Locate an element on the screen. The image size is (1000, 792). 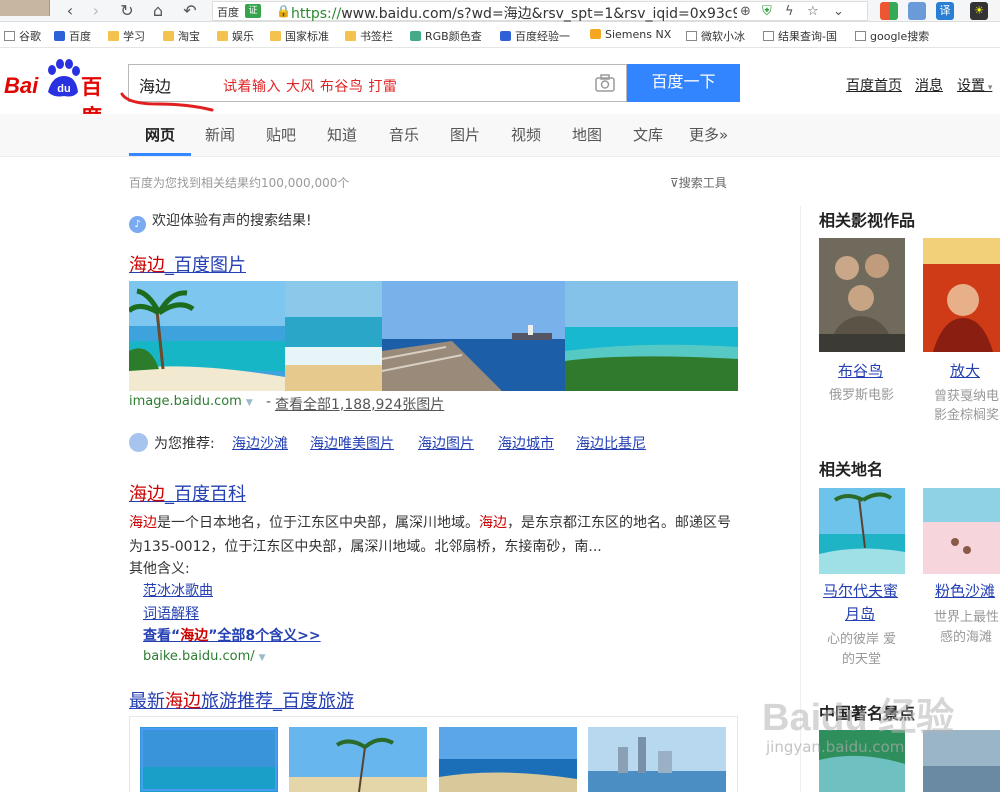
result-title-images: 海边_百度图片 is located at coordinates (187, 264).